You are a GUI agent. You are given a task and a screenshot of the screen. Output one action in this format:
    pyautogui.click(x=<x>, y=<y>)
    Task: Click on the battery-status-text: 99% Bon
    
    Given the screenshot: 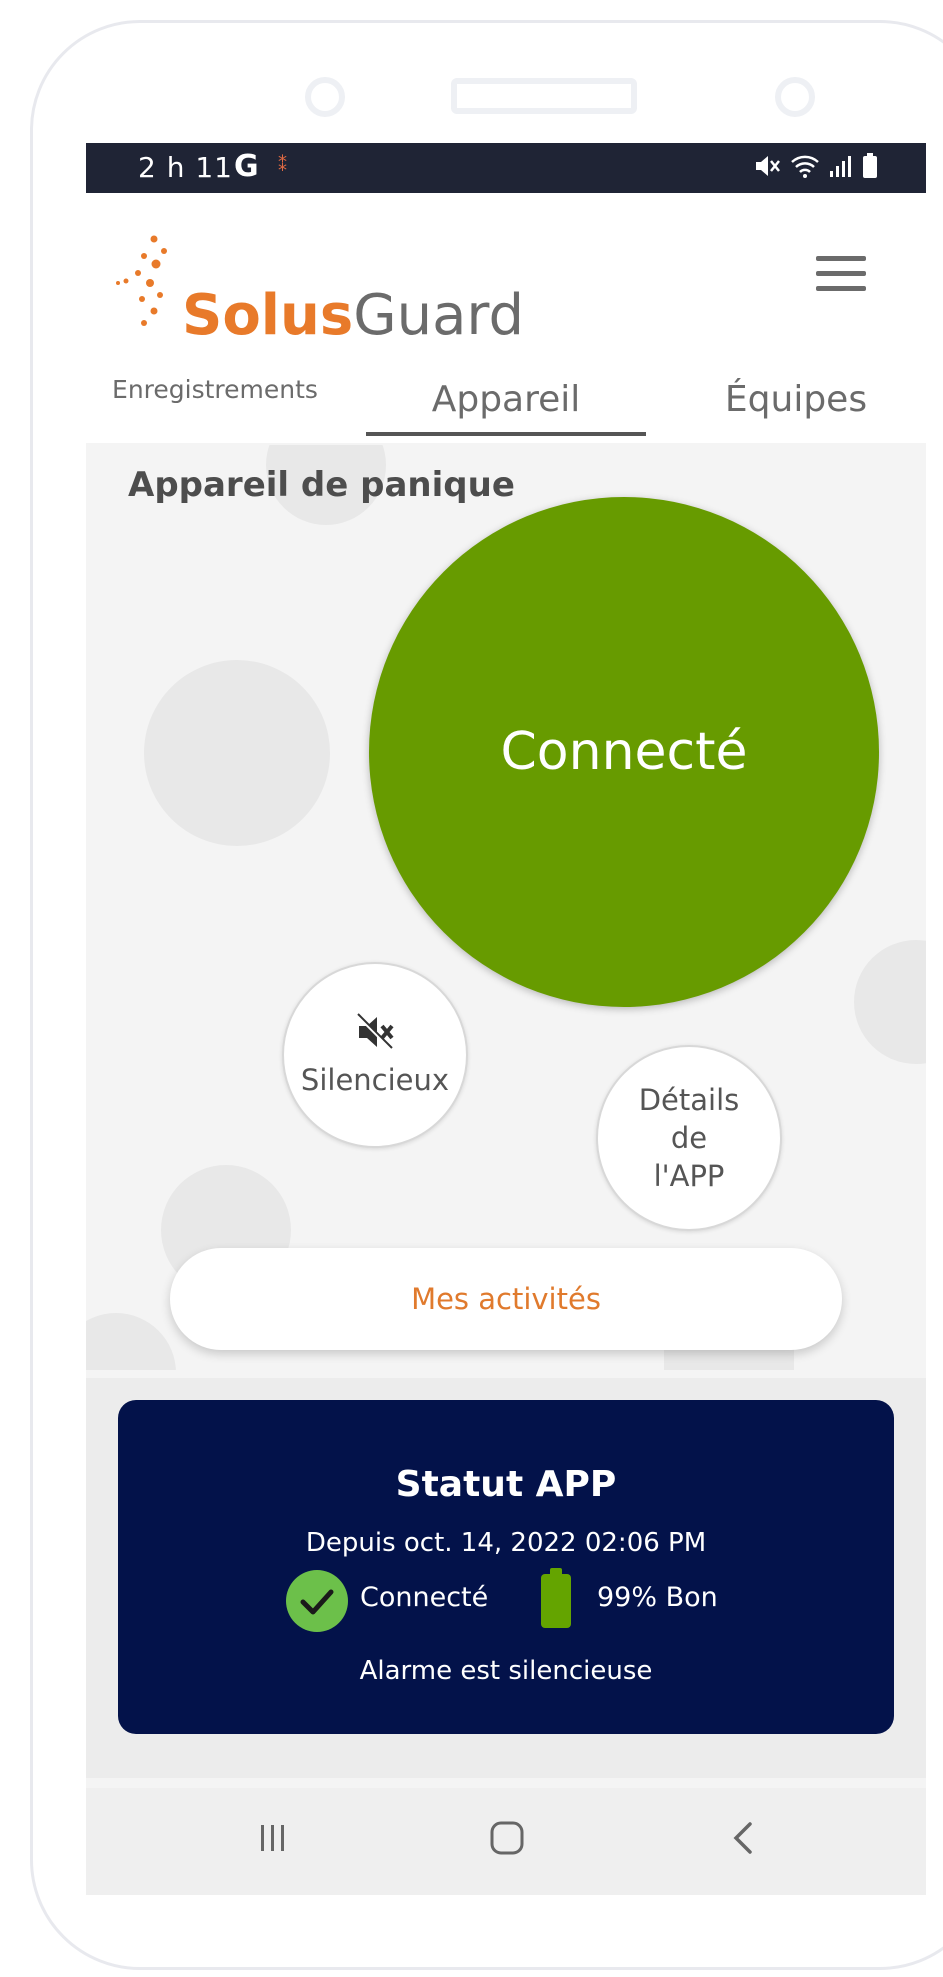 What is the action you would take?
    pyautogui.click(x=657, y=1597)
    